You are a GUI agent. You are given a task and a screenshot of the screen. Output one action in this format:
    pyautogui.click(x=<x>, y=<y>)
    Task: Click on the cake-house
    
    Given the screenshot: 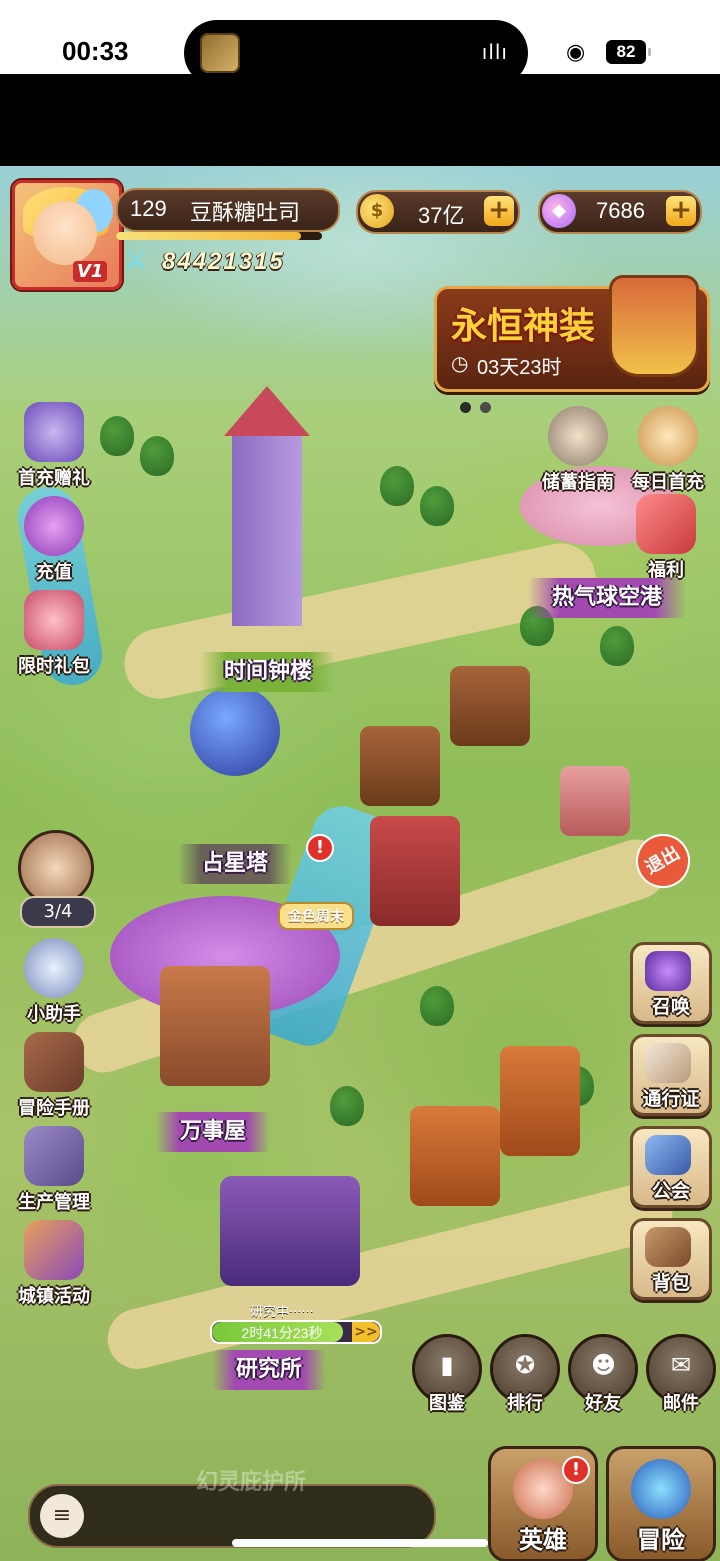 What is the action you would take?
    pyautogui.click(x=415, y=871)
    